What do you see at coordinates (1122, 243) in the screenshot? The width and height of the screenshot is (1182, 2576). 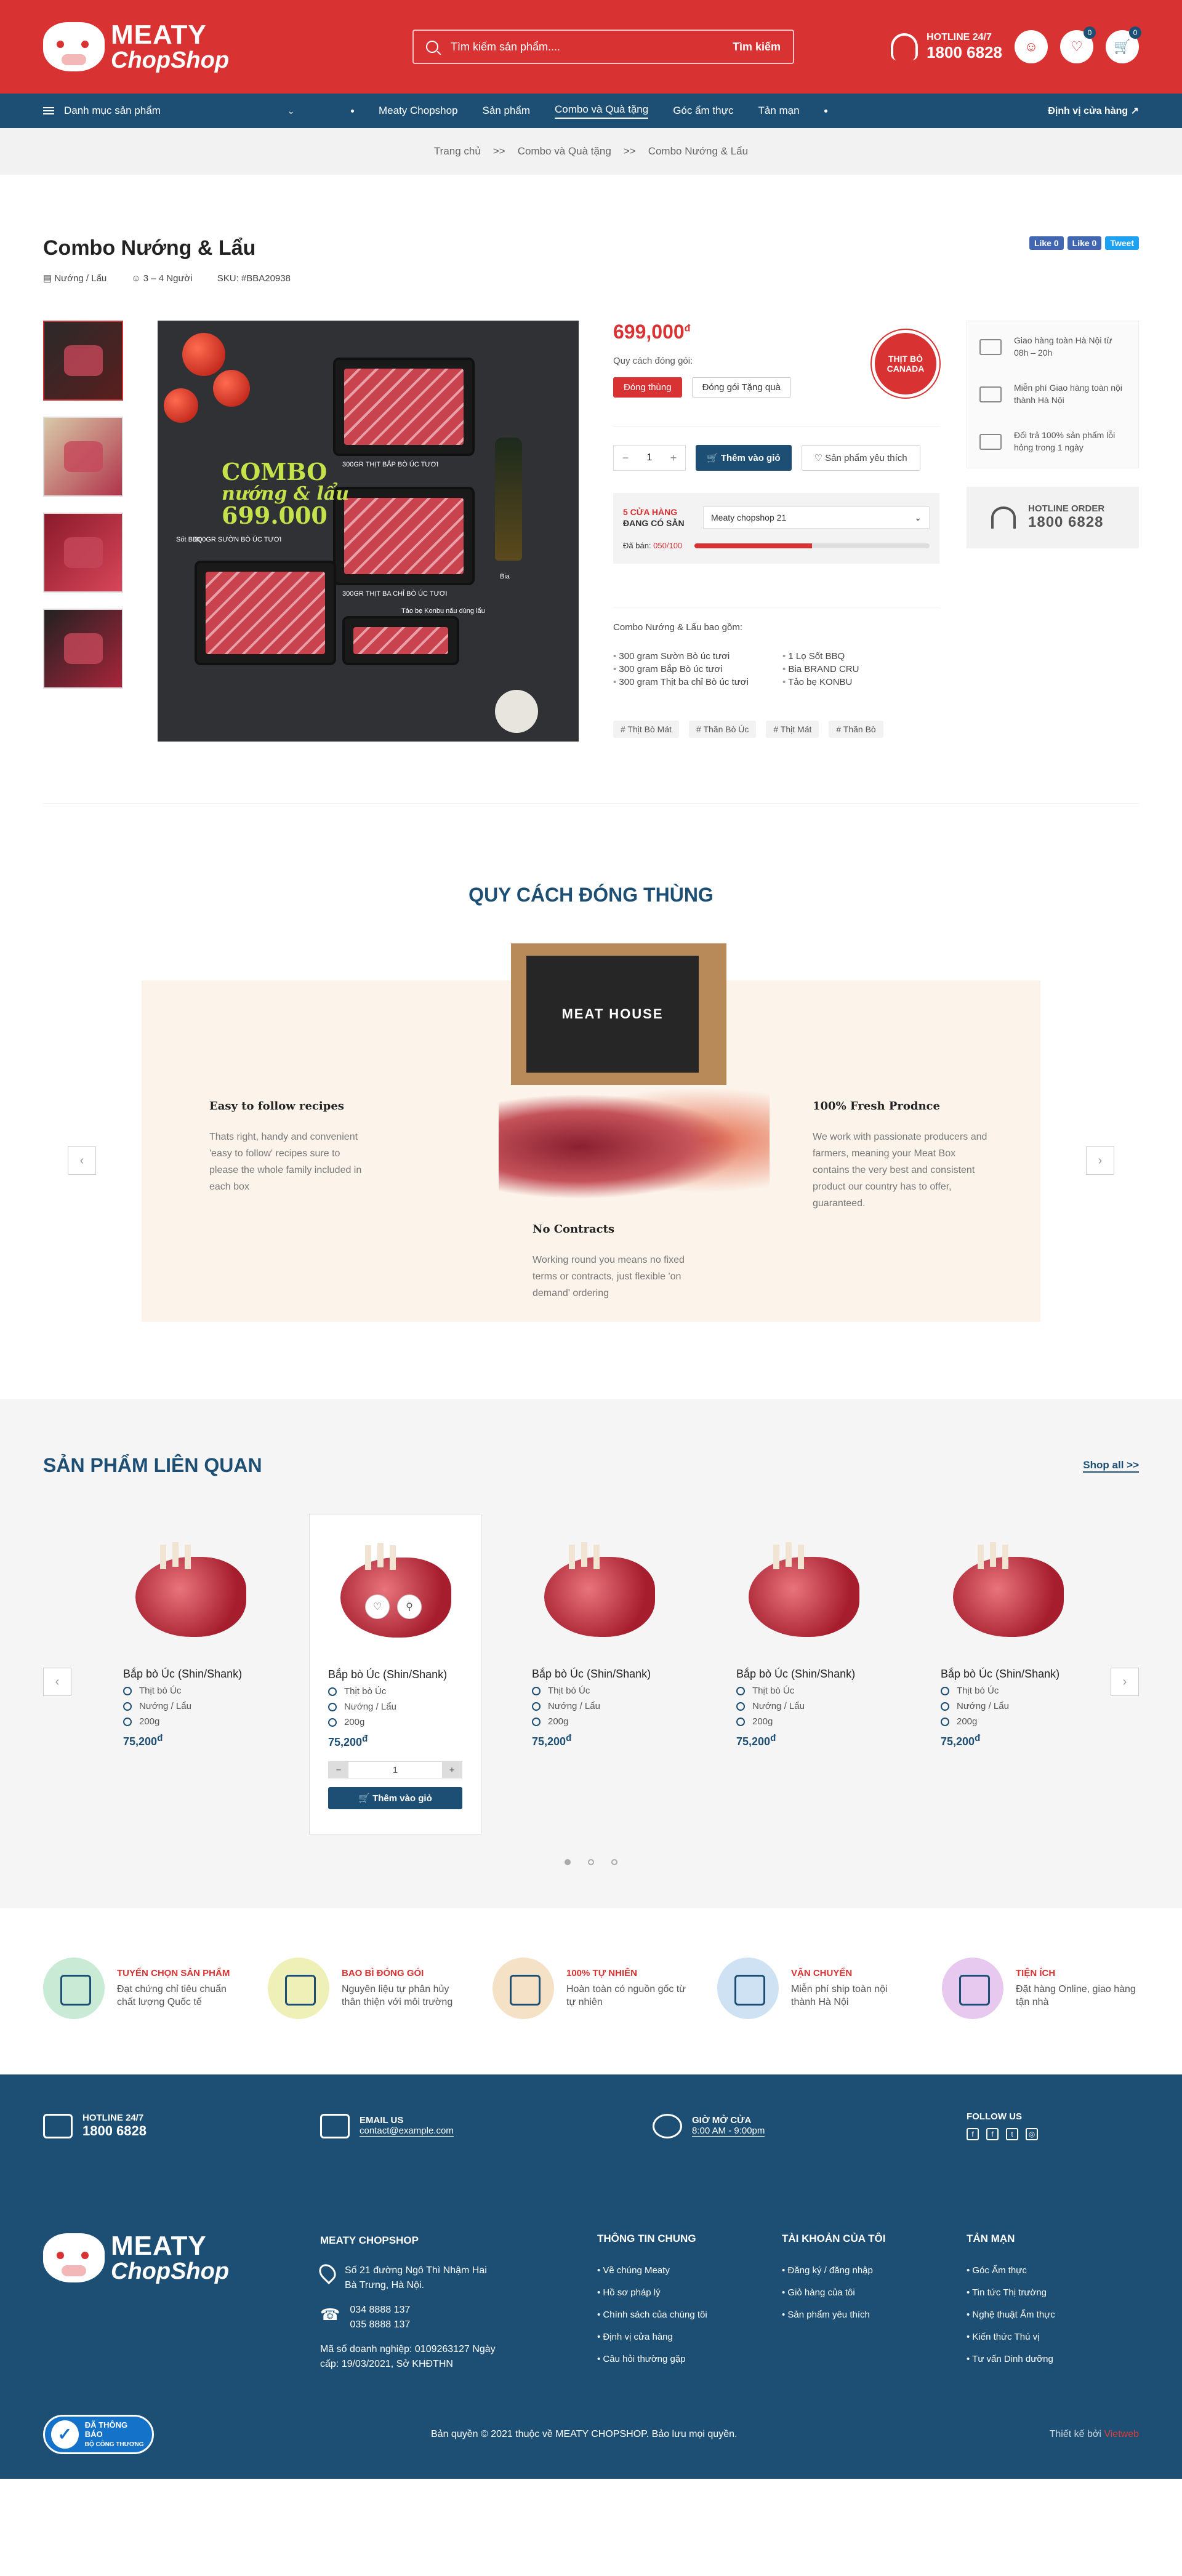 I see `tweet-button: Tweet` at bounding box center [1122, 243].